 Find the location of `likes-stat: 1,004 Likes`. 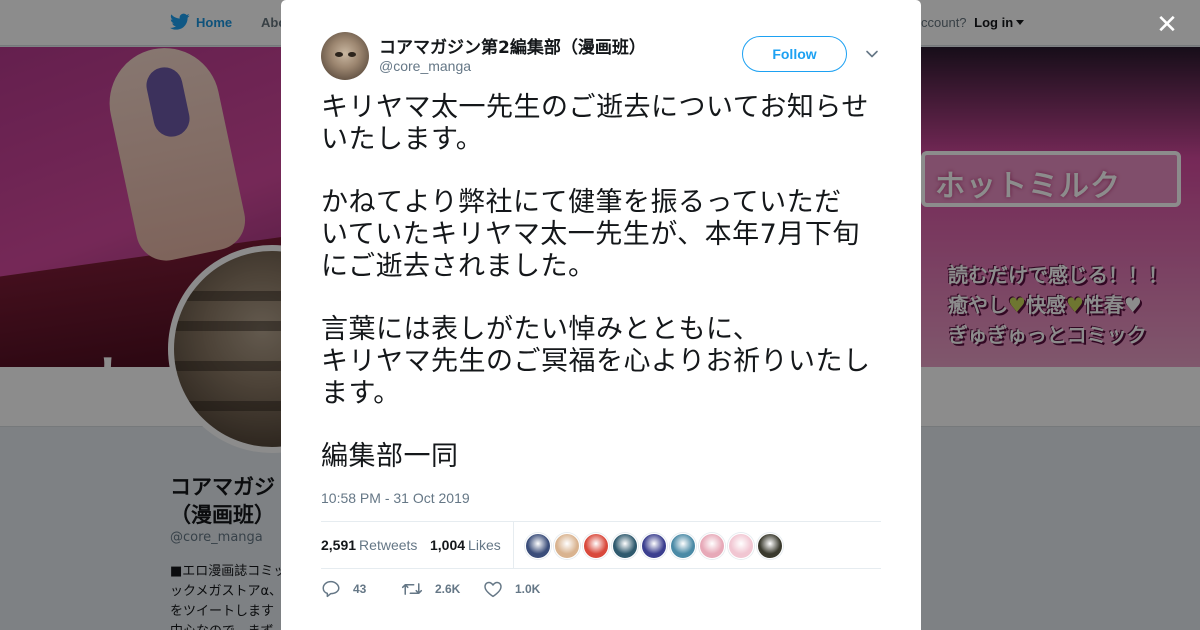

likes-stat: 1,004 Likes is located at coordinates (465, 545).